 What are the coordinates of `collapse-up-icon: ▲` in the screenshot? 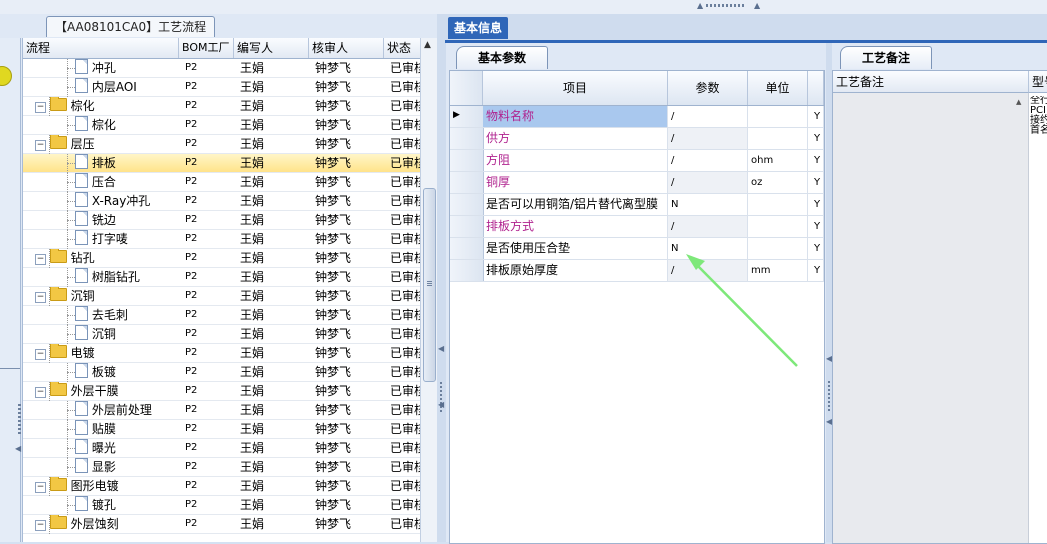 It's located at (700, 5).